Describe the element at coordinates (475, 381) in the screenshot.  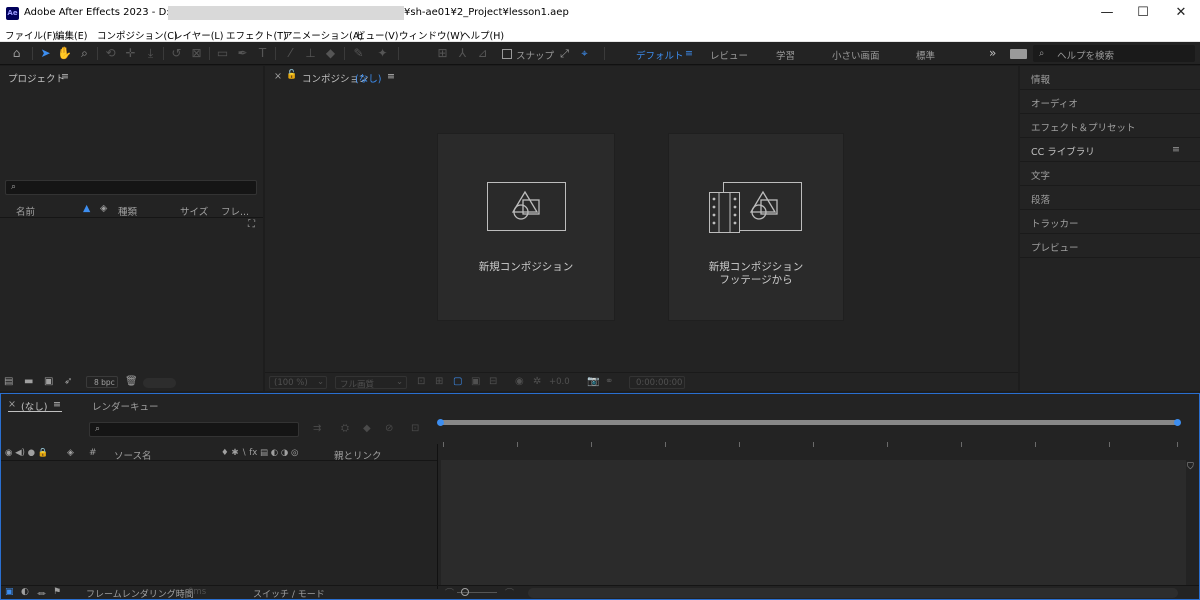
I see `region-of-interest-icon: ▣` at that location.